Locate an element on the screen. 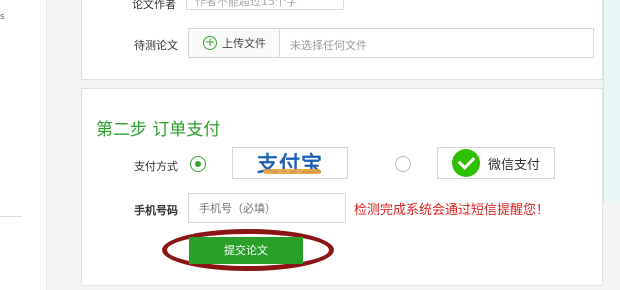 This screenshot has height=290, width=620. payment-method-label: 支付方式 is located at coordinates (156, 166).